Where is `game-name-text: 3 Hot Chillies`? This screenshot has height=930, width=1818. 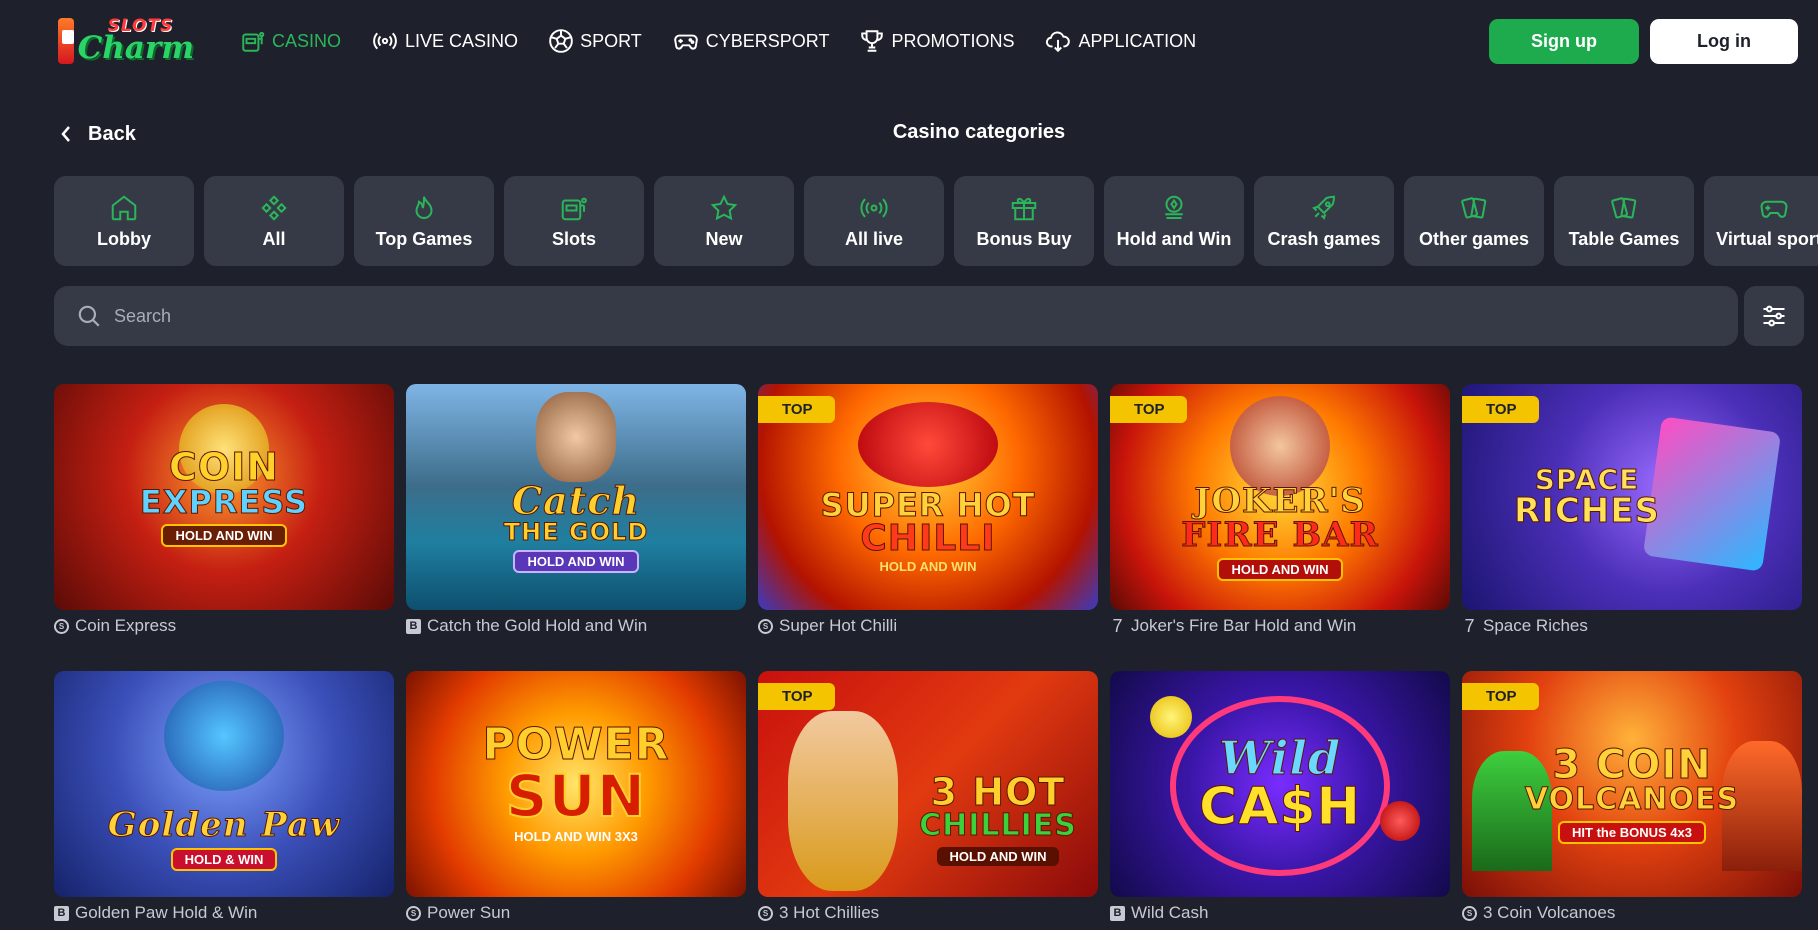
game-name-text: 3 Hot Chillies is located at coordinates (829, 912).